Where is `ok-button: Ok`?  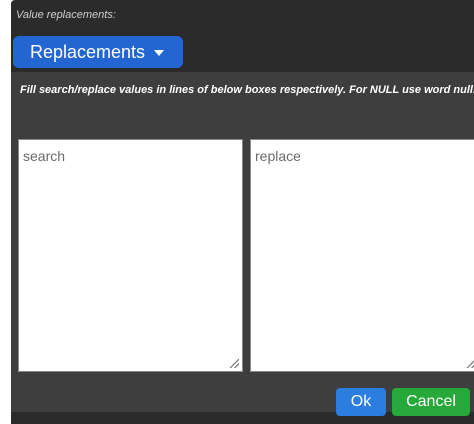 ok-button: Ok is located at coordinates (361, 402).